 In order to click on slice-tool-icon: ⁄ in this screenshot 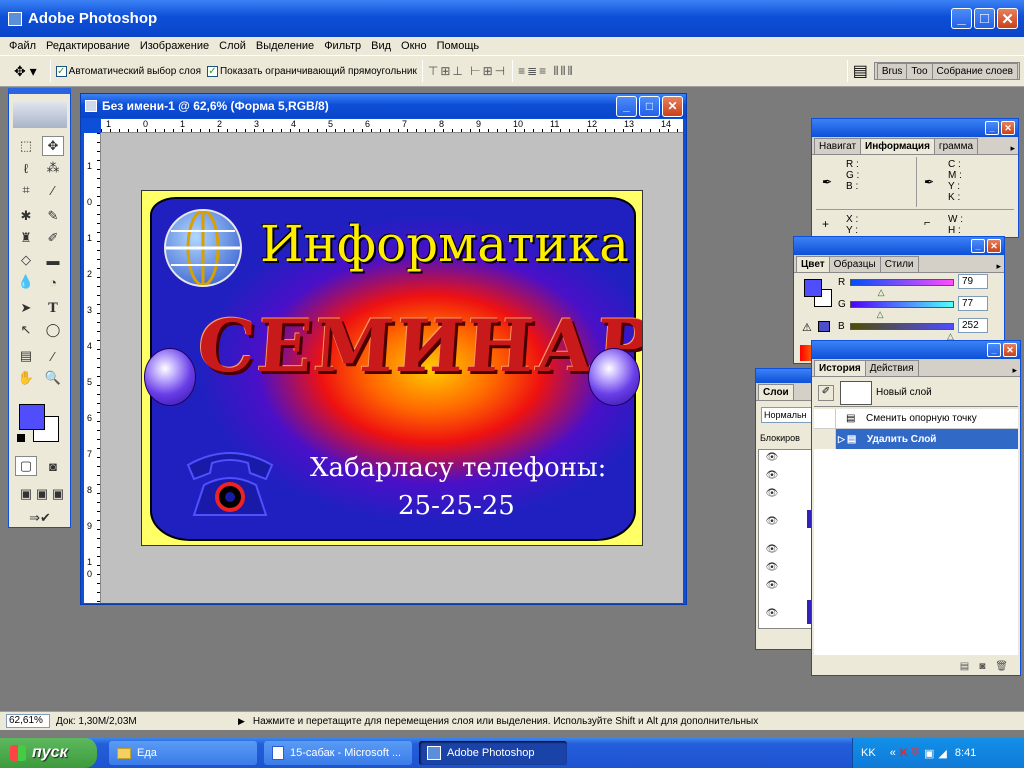, I will do `click(53, 190)`.